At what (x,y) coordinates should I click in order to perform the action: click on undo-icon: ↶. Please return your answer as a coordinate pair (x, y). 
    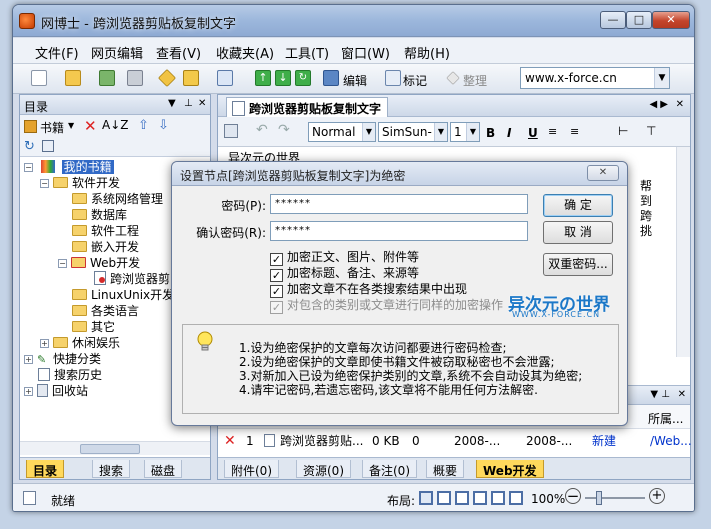
    Looking at the image, I should click on (262, 130).